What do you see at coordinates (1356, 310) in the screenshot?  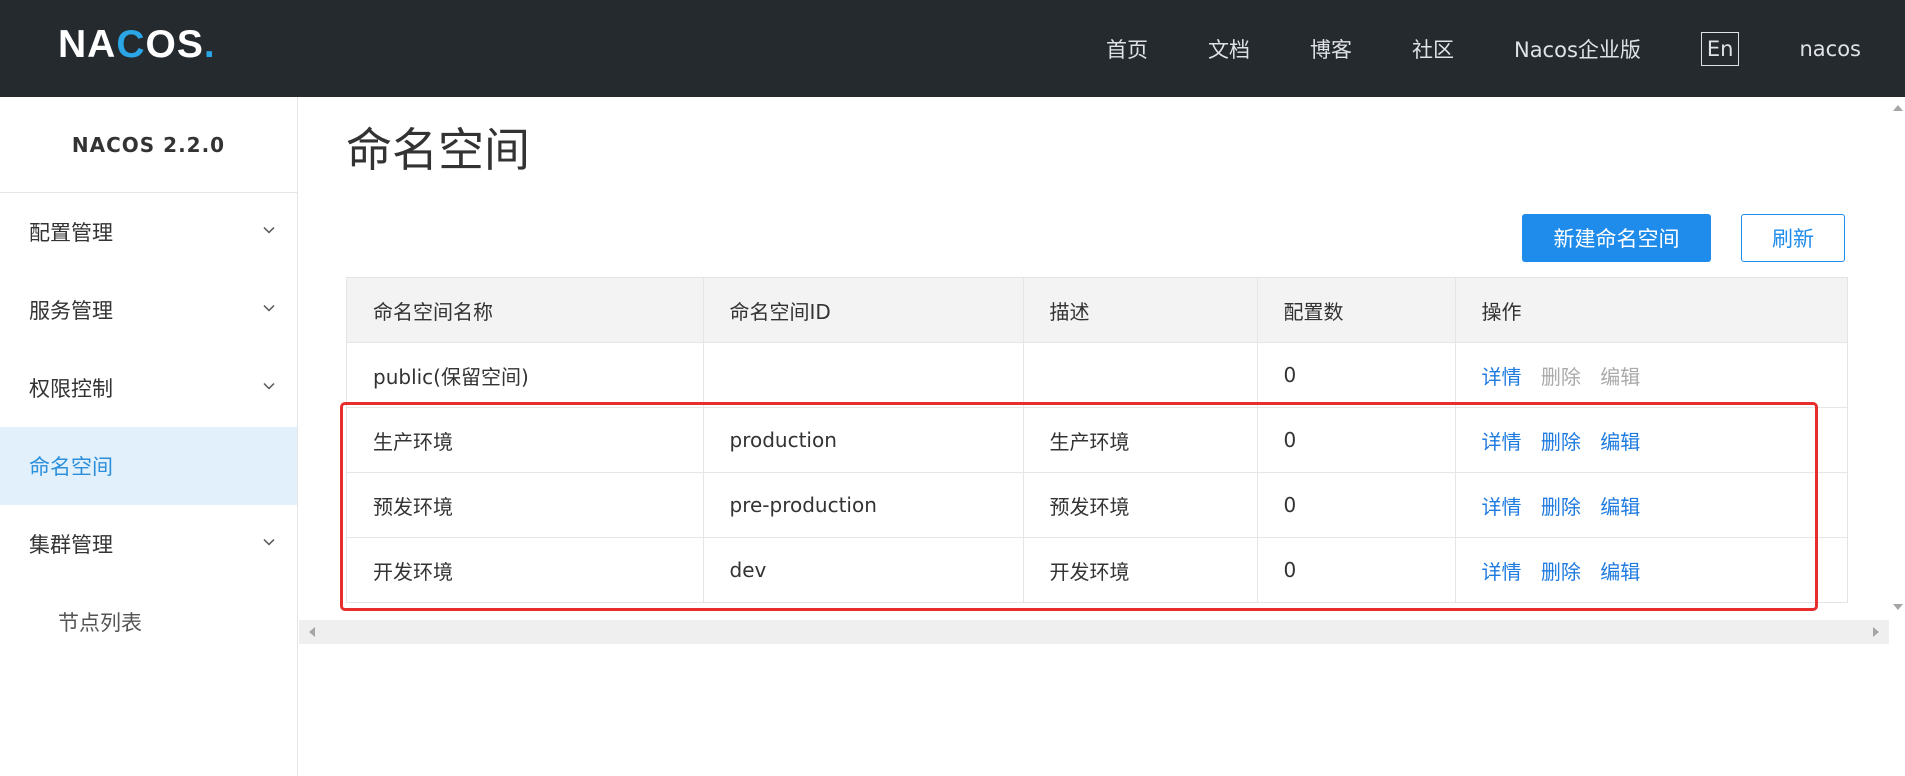 I see `column-header-config-count: 配置数` at bounding box center [1356, 310].